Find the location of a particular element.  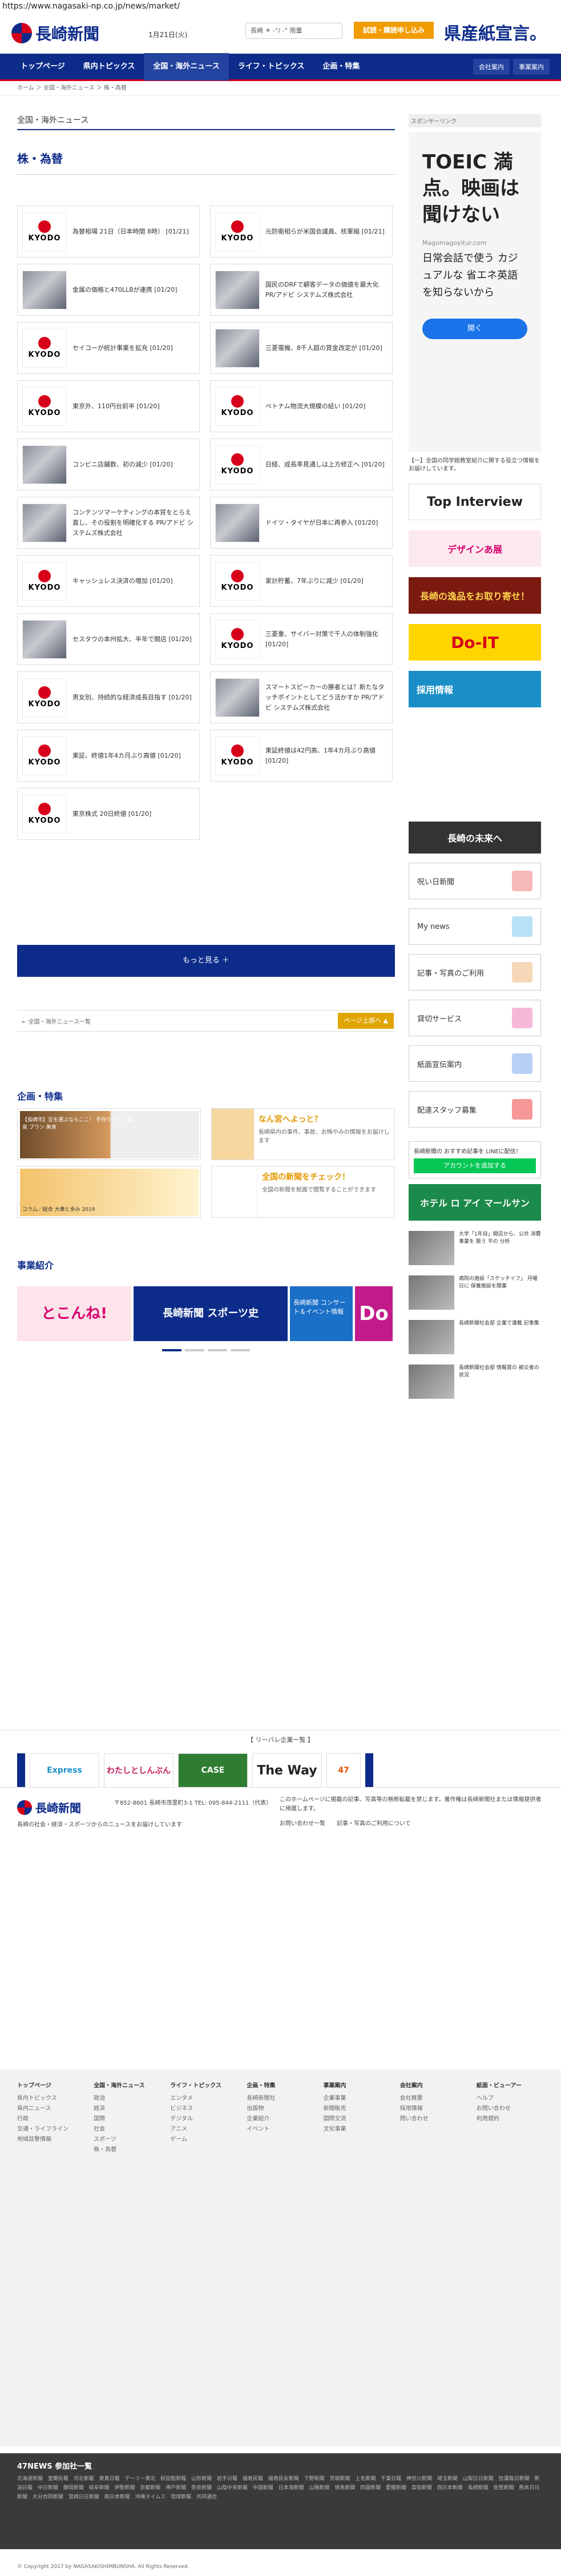

trial-subscribe-button: 試読・購読申し込み is located at coordinates (394, 30).